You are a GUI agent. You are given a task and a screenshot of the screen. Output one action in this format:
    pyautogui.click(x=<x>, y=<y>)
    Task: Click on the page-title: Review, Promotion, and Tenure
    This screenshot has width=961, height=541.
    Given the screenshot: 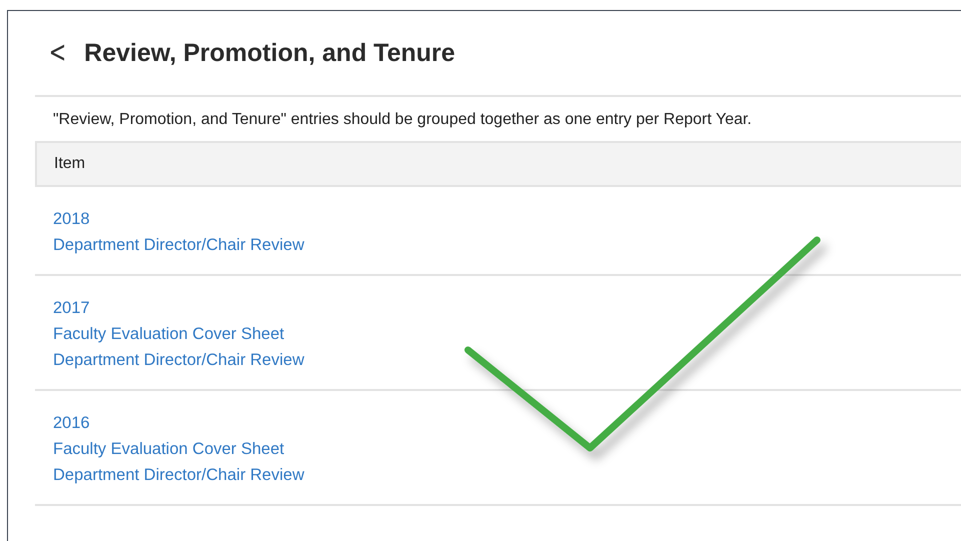 What is the action you would take?
    pyautogui.click(x=270, y=53)
    